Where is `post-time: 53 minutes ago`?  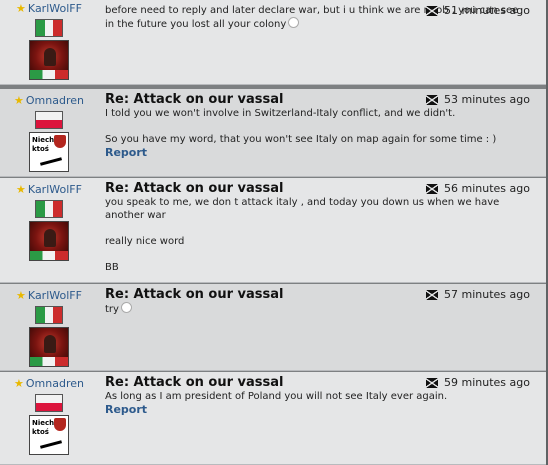 post-time: 53 minutes ago is located at coordinates (487, 99).